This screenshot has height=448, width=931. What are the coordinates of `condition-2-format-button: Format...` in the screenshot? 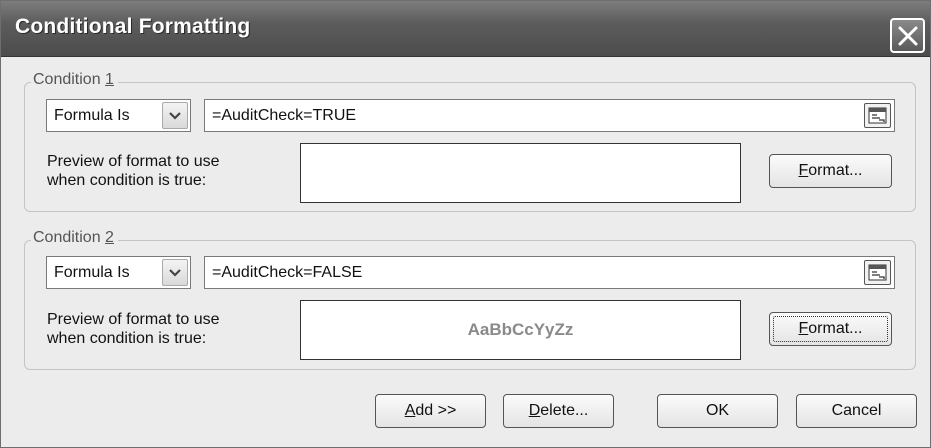 It's located at (830, 329).